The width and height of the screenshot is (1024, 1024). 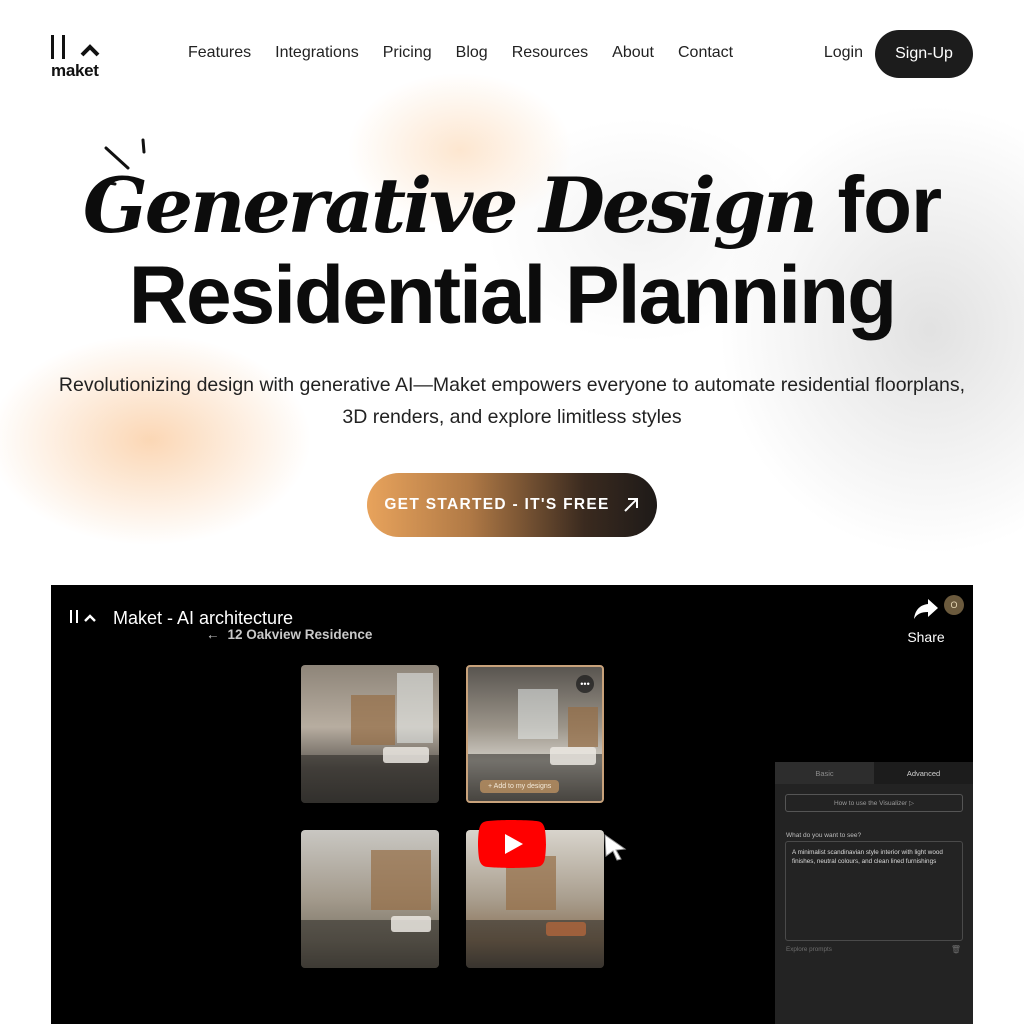 I want to click on nav-integrations: Integrations, so click(x=317, y=53).